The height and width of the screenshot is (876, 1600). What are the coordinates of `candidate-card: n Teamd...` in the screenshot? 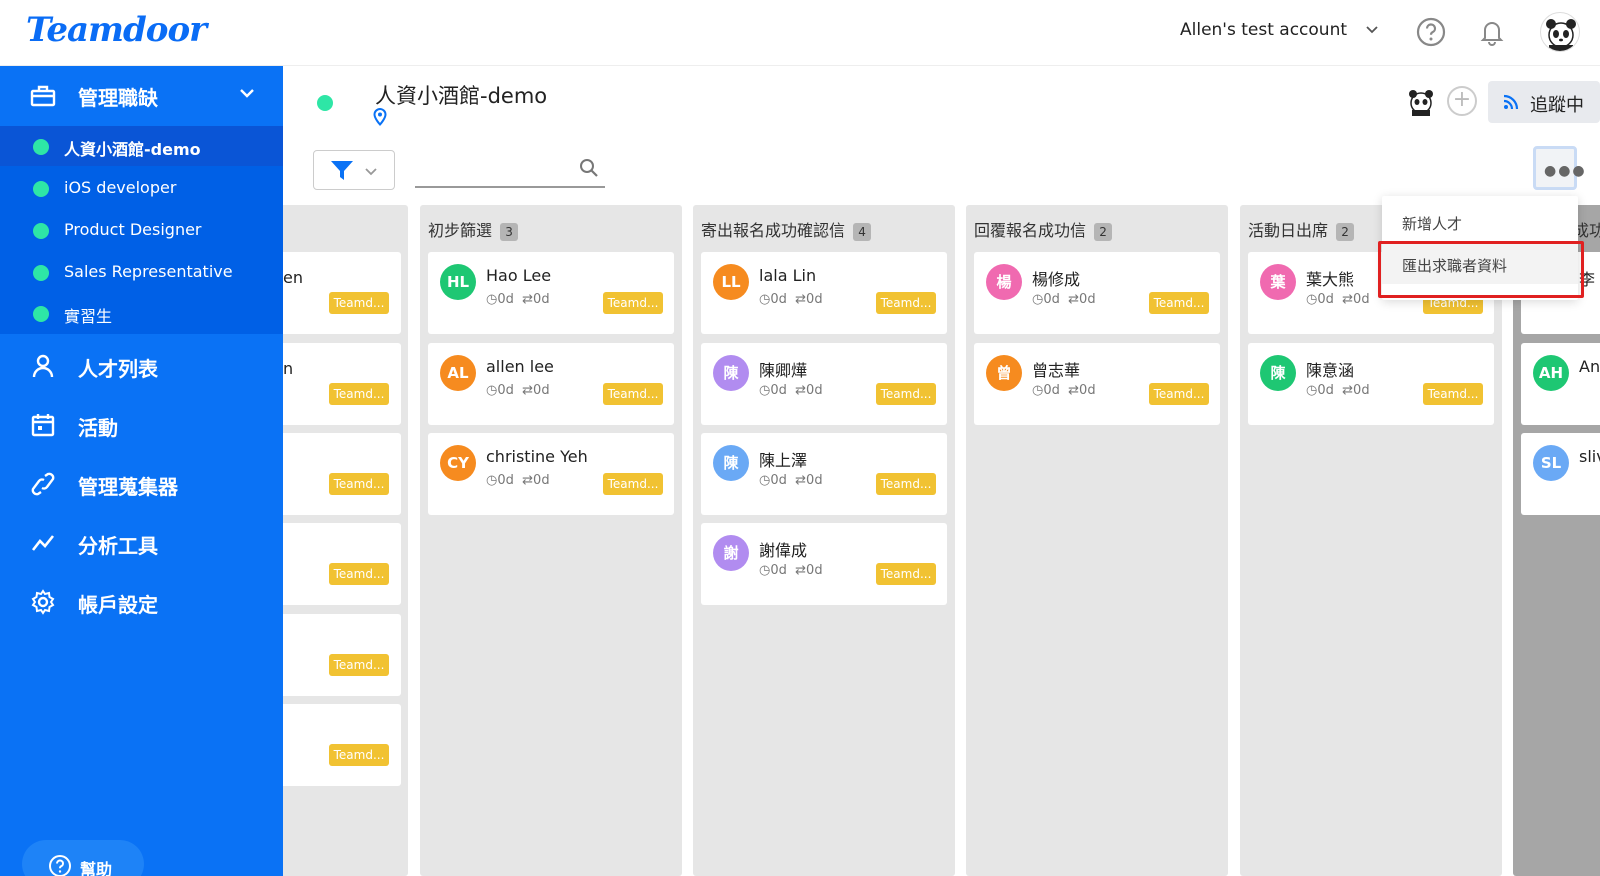 It's located at (342, 384).